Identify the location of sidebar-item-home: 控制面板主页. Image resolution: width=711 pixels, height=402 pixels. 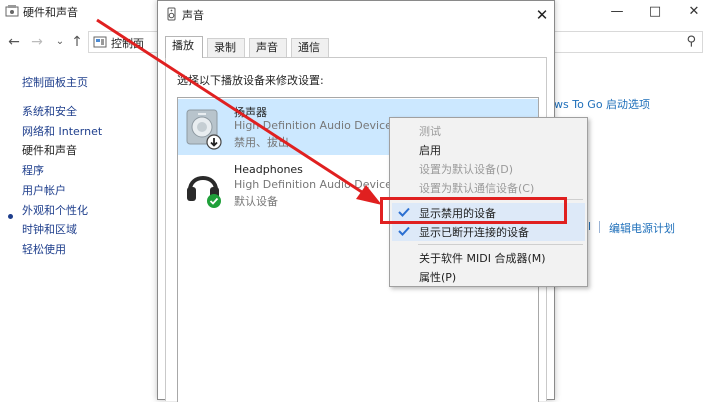
(55, 82).